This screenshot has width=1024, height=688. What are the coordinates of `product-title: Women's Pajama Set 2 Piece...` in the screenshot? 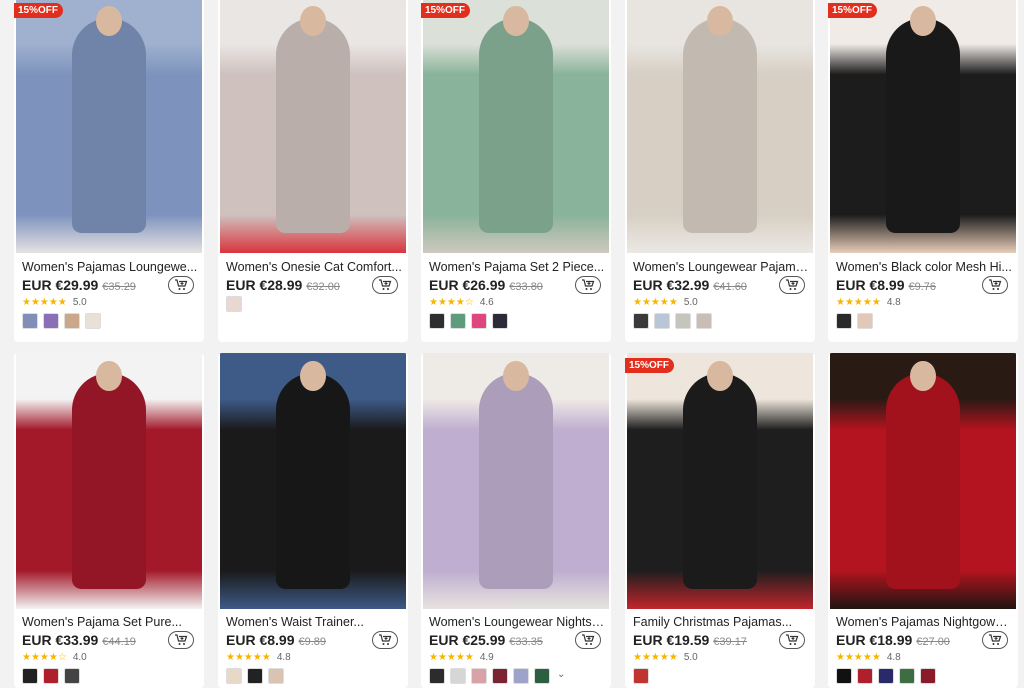 It's located at (517, 267).